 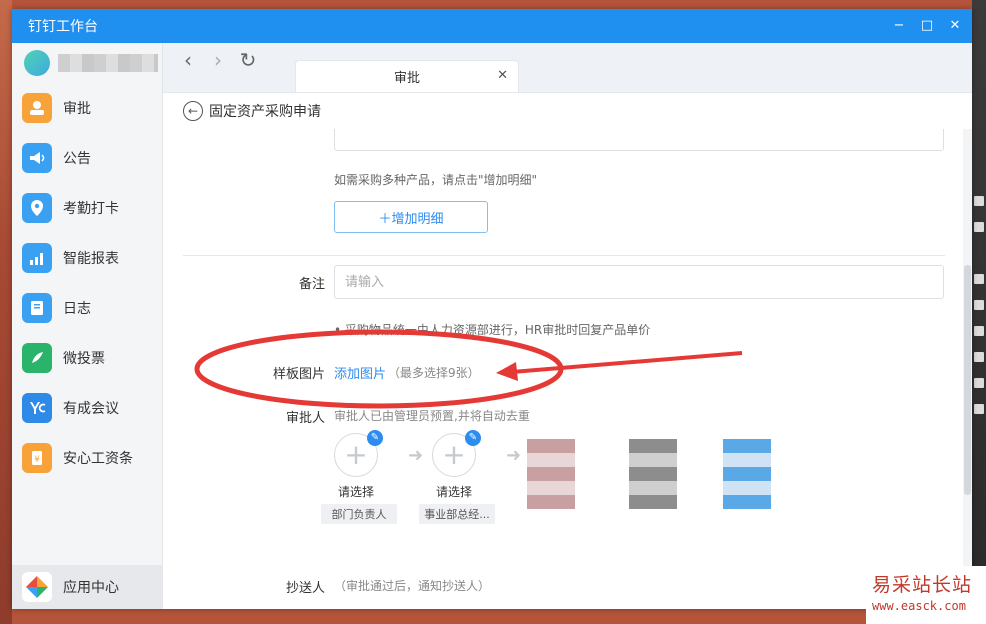 I want to click on location-pin-icon, so click(x=37, y=208).